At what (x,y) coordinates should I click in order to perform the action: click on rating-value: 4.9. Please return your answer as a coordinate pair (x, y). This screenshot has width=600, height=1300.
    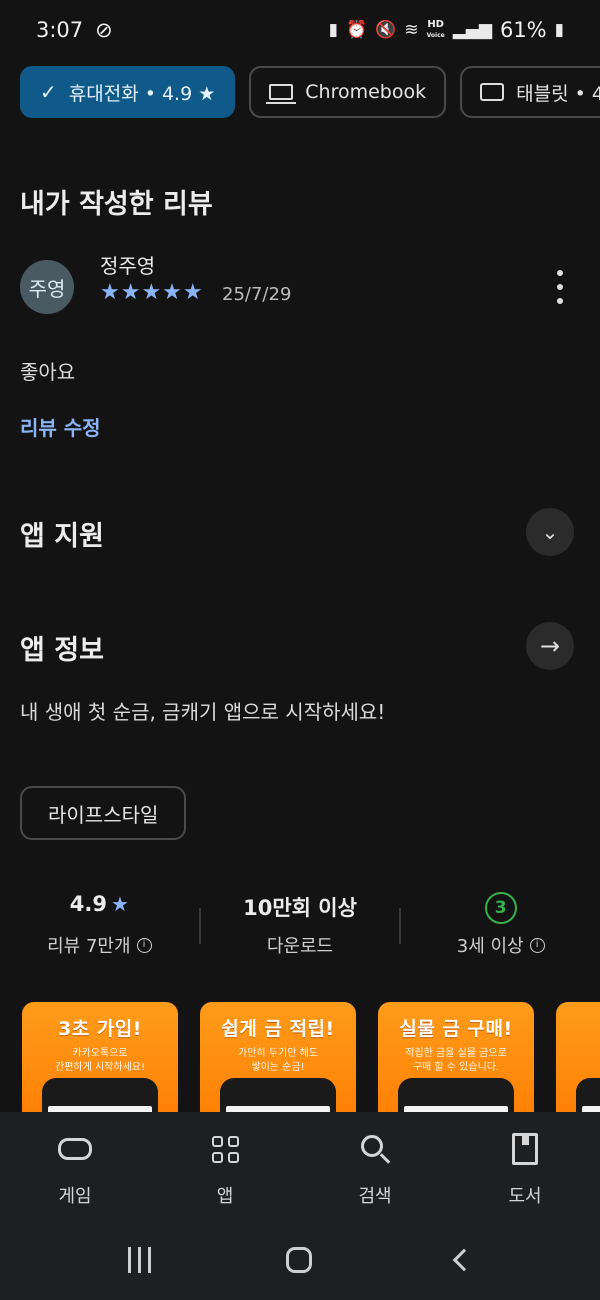
    Looking at the image, I should click on (88, 904).